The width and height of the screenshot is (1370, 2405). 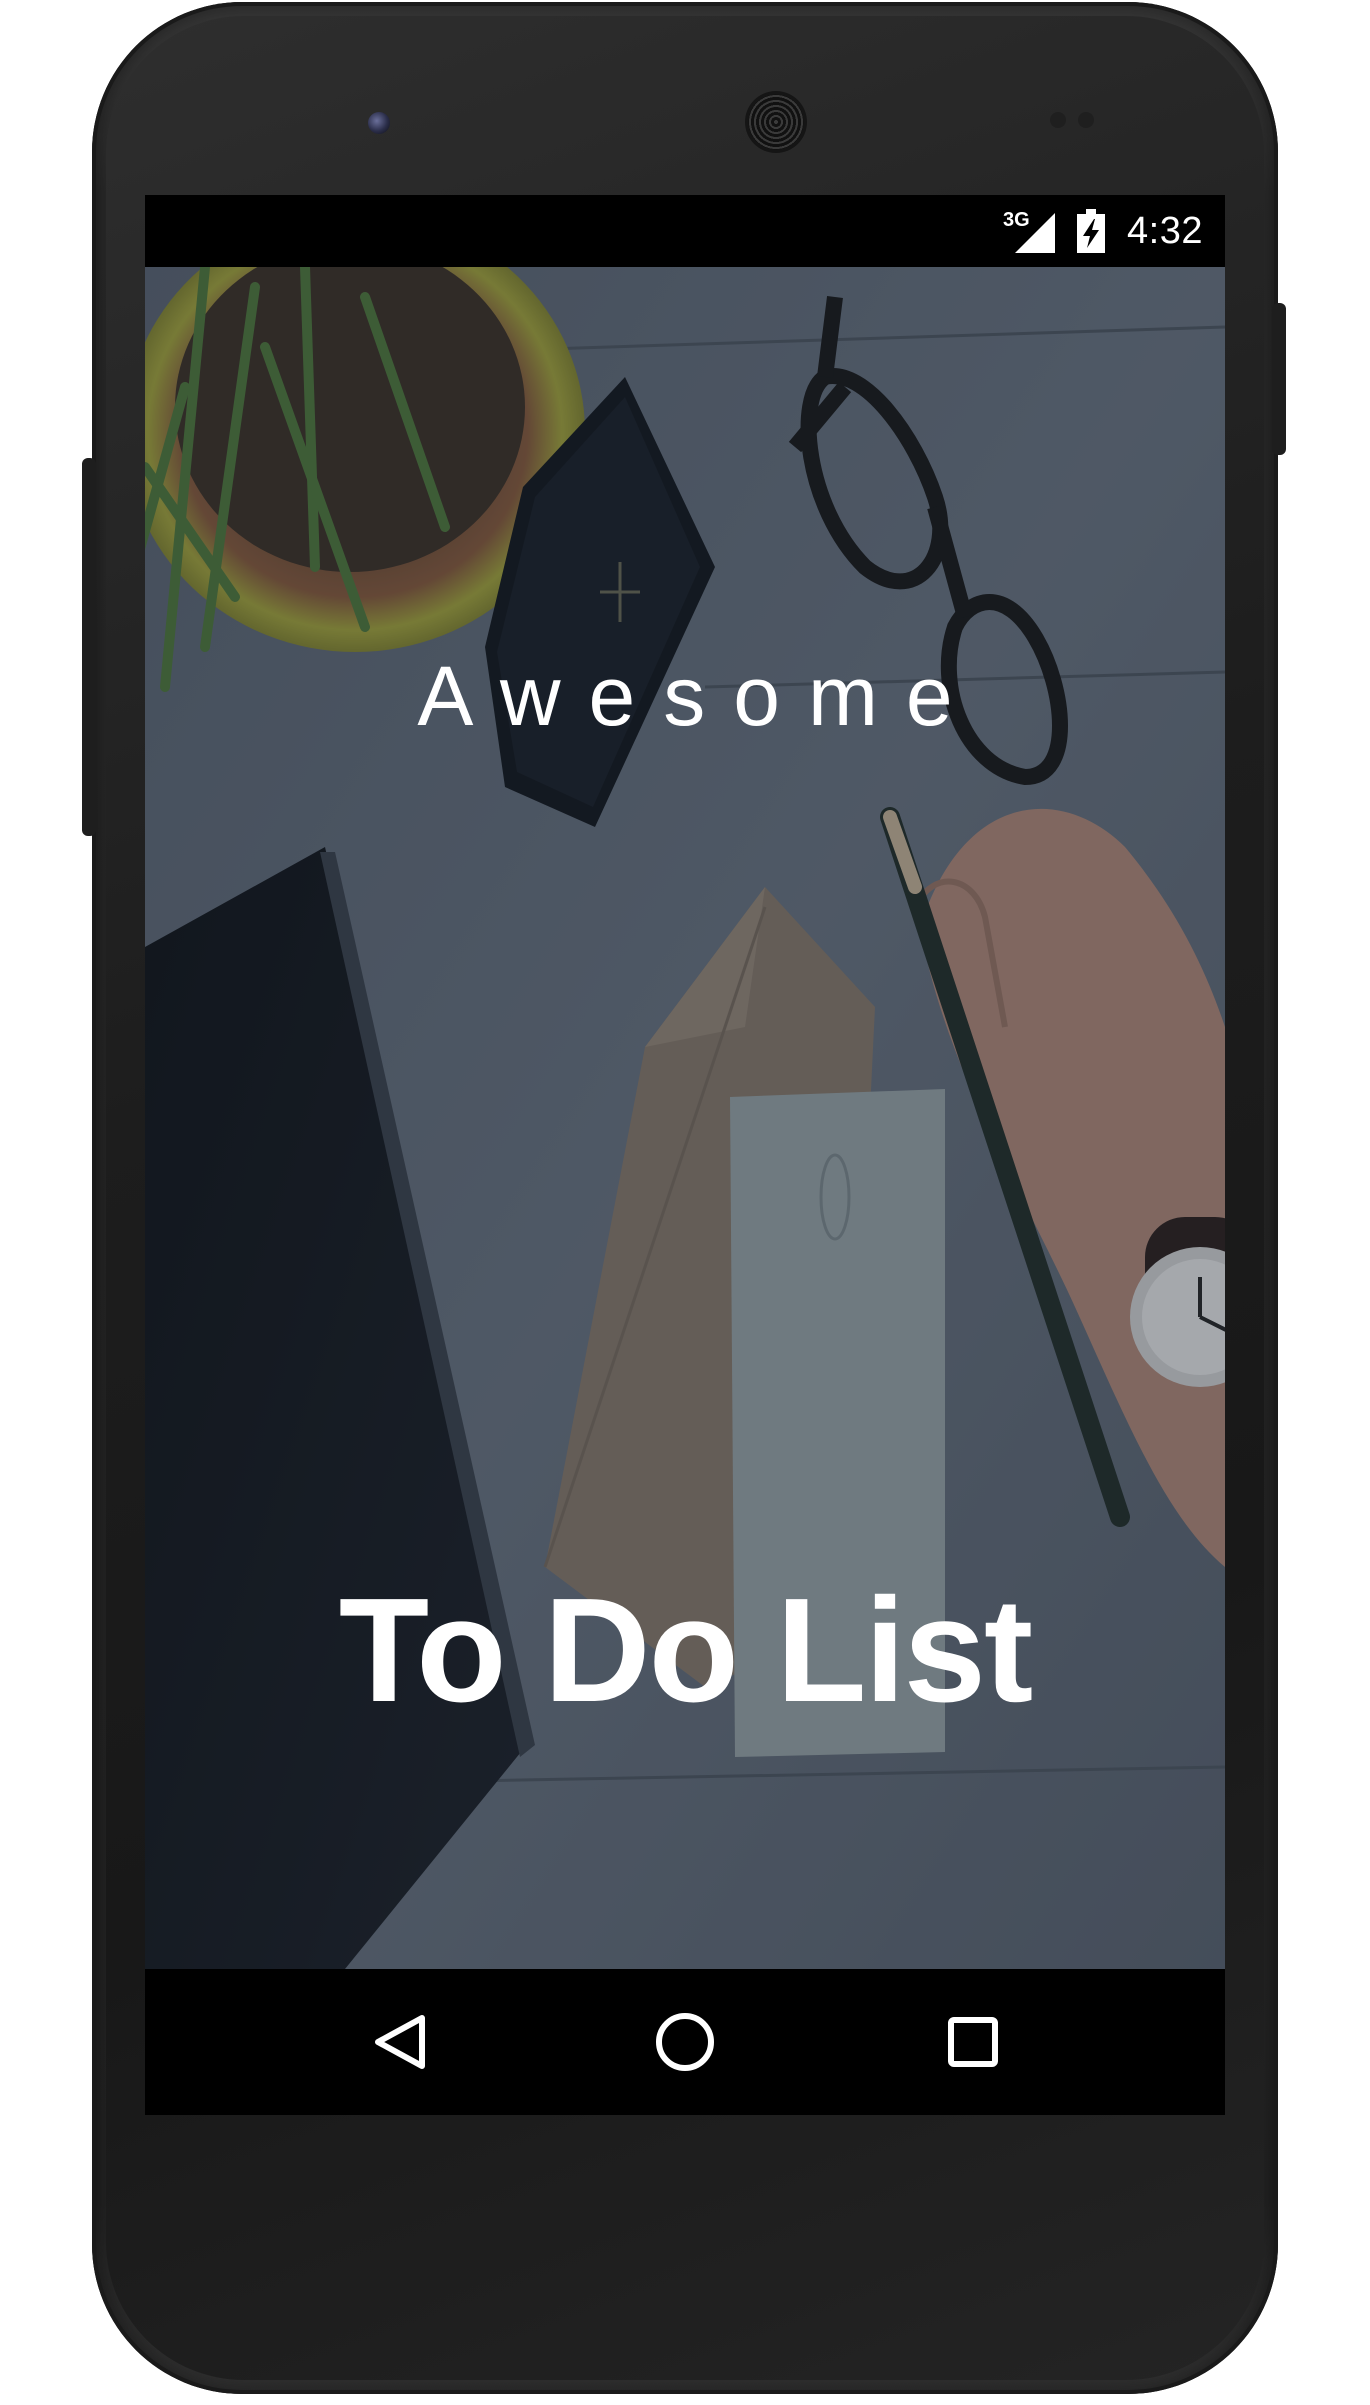 I want to click on home-button, so click(x=685, y=2042).